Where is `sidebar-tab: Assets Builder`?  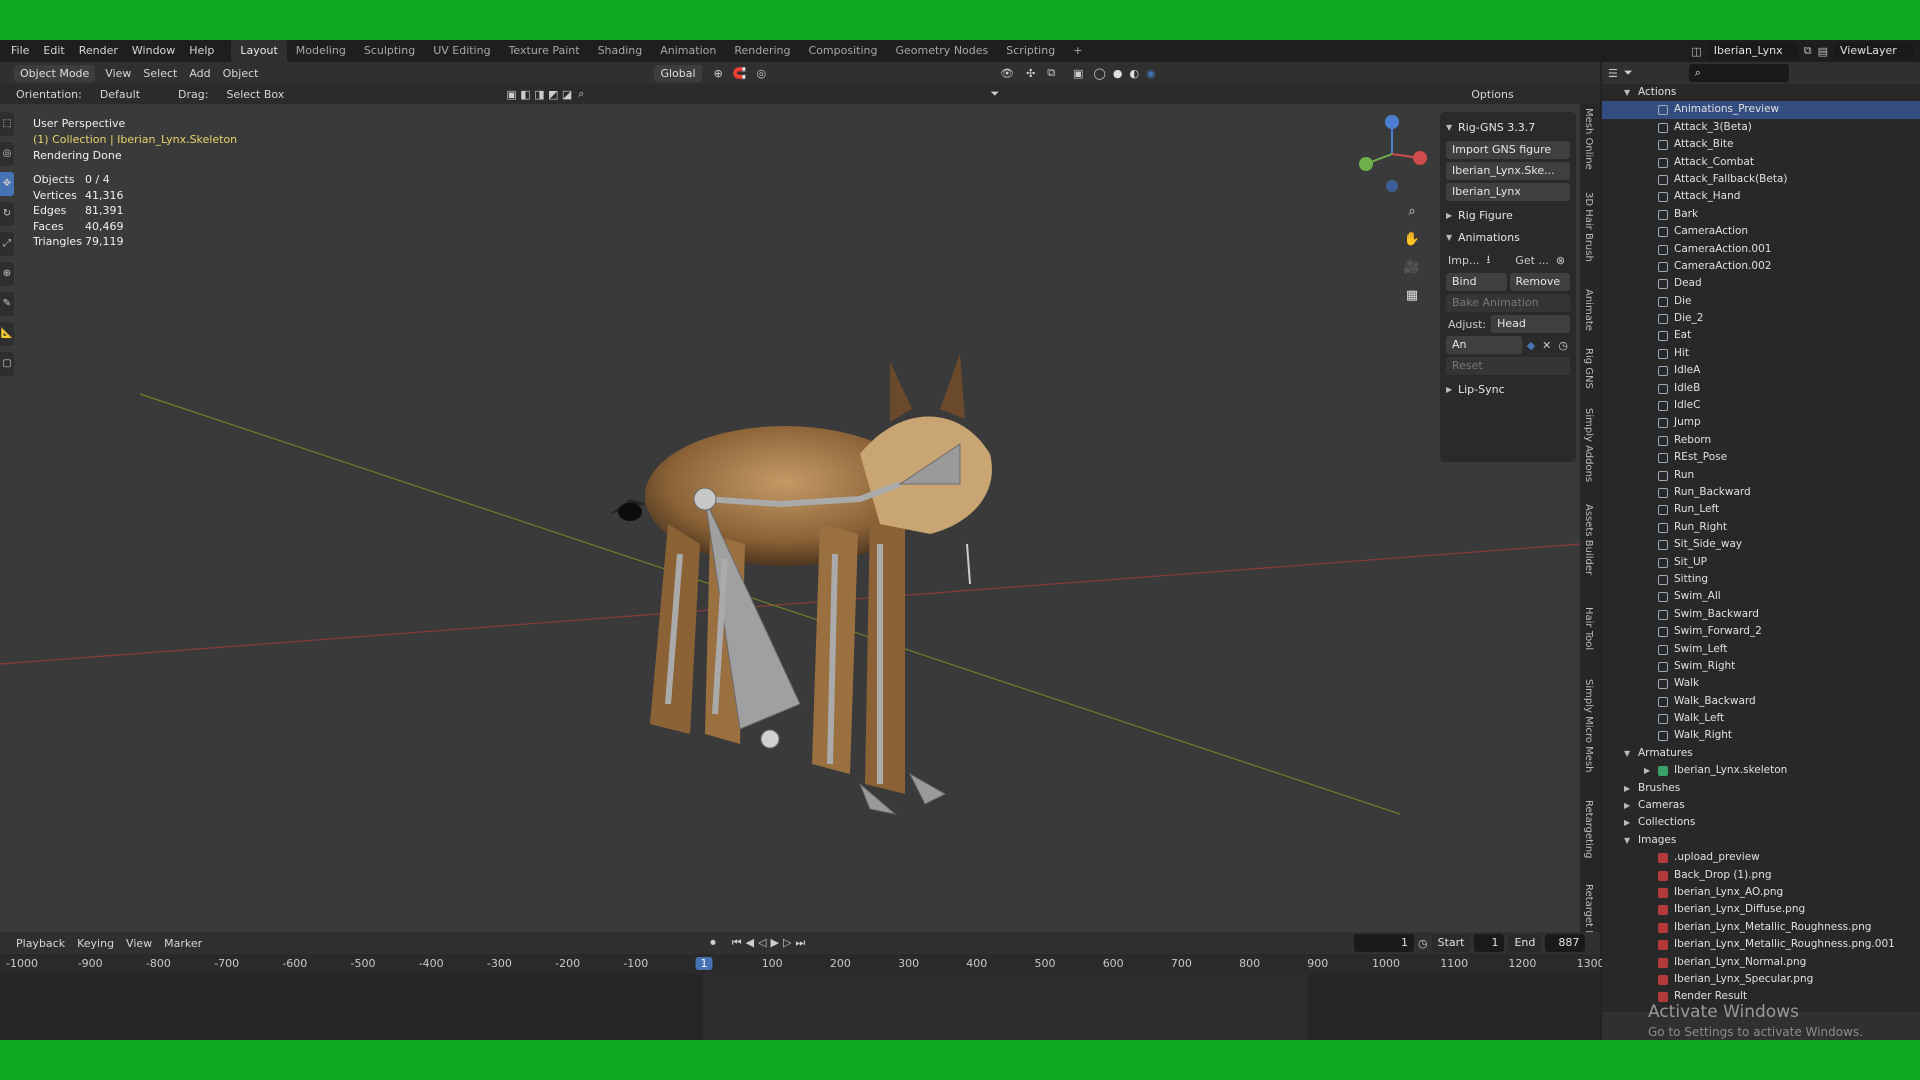
sidebar-tab: Assets Builder is located at coordinates (1588, 539).